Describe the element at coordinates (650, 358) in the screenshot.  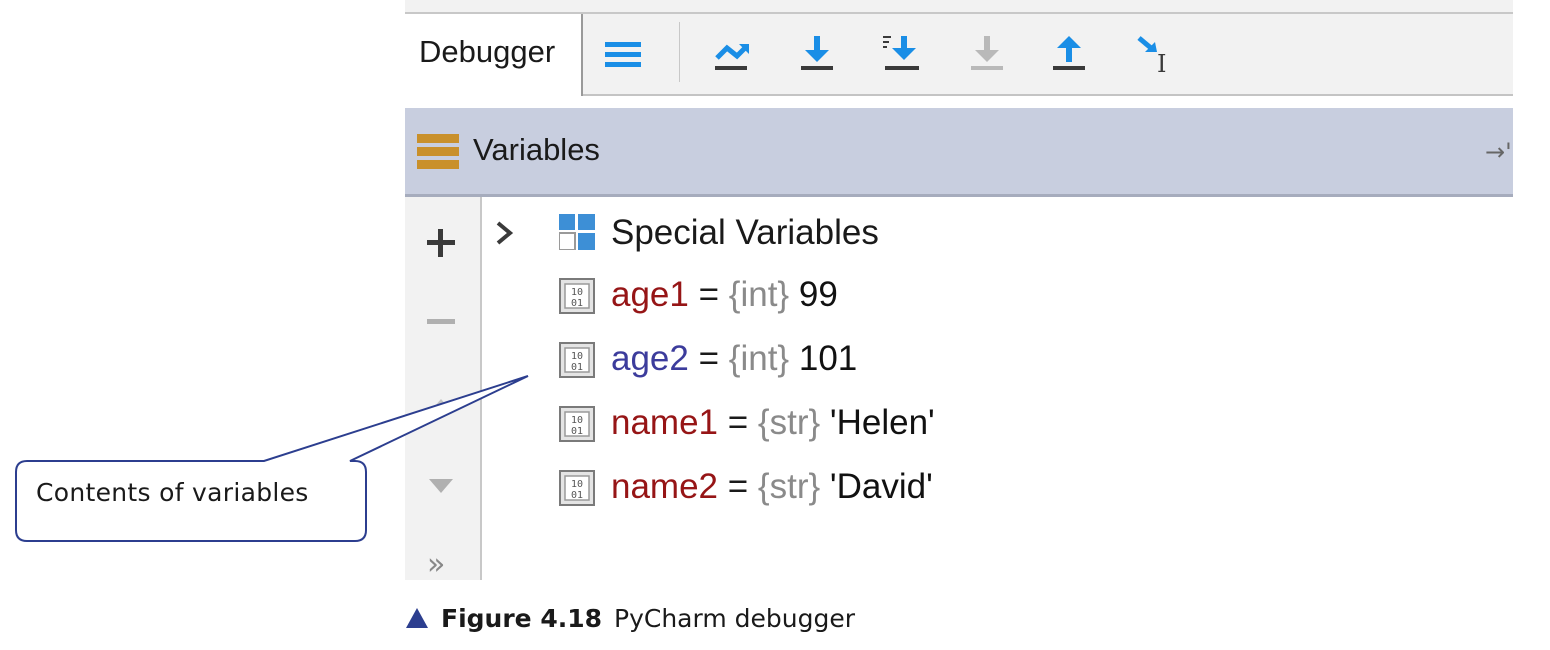
I see `variable-name: age2` at that location.